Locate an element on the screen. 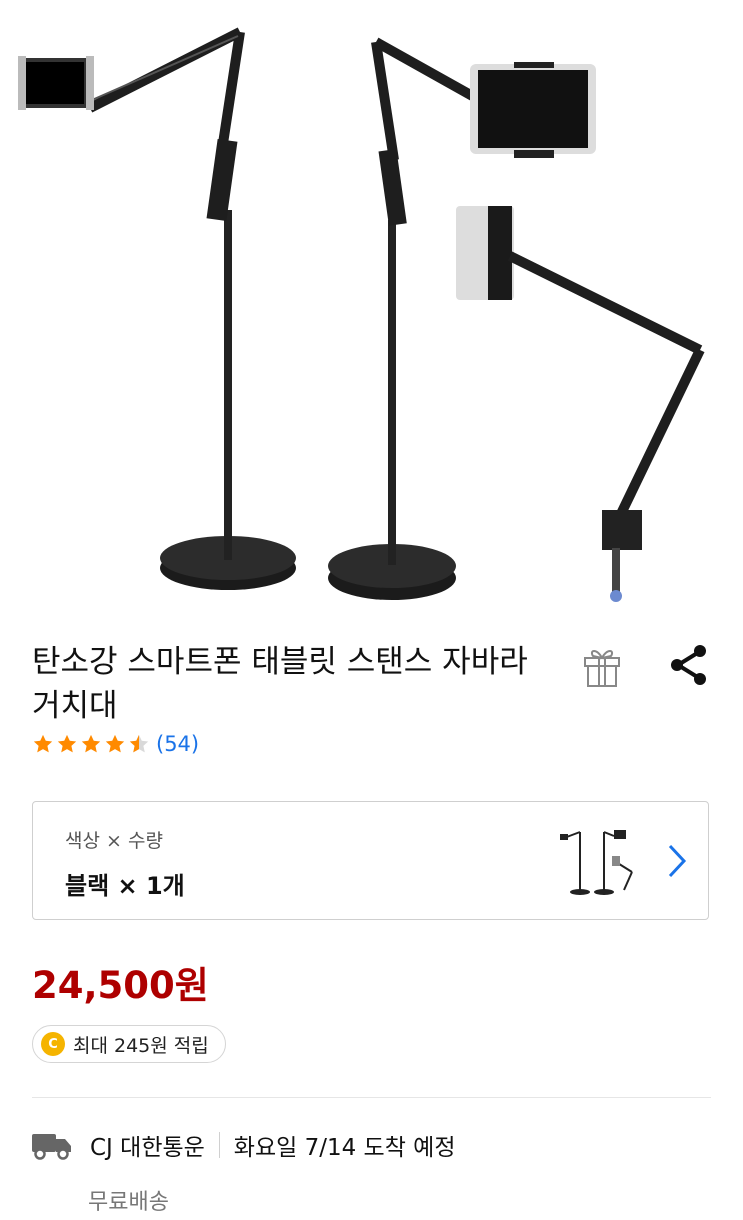  delivery-eta: 화요일 7/14 도착 예정 is located at coordinates (344, 1148).